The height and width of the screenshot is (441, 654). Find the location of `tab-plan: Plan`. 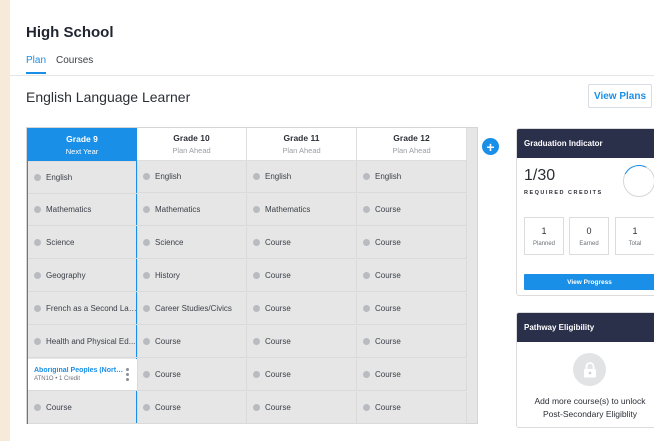

tab-plan: Plan is located at coordinates (36, 64).